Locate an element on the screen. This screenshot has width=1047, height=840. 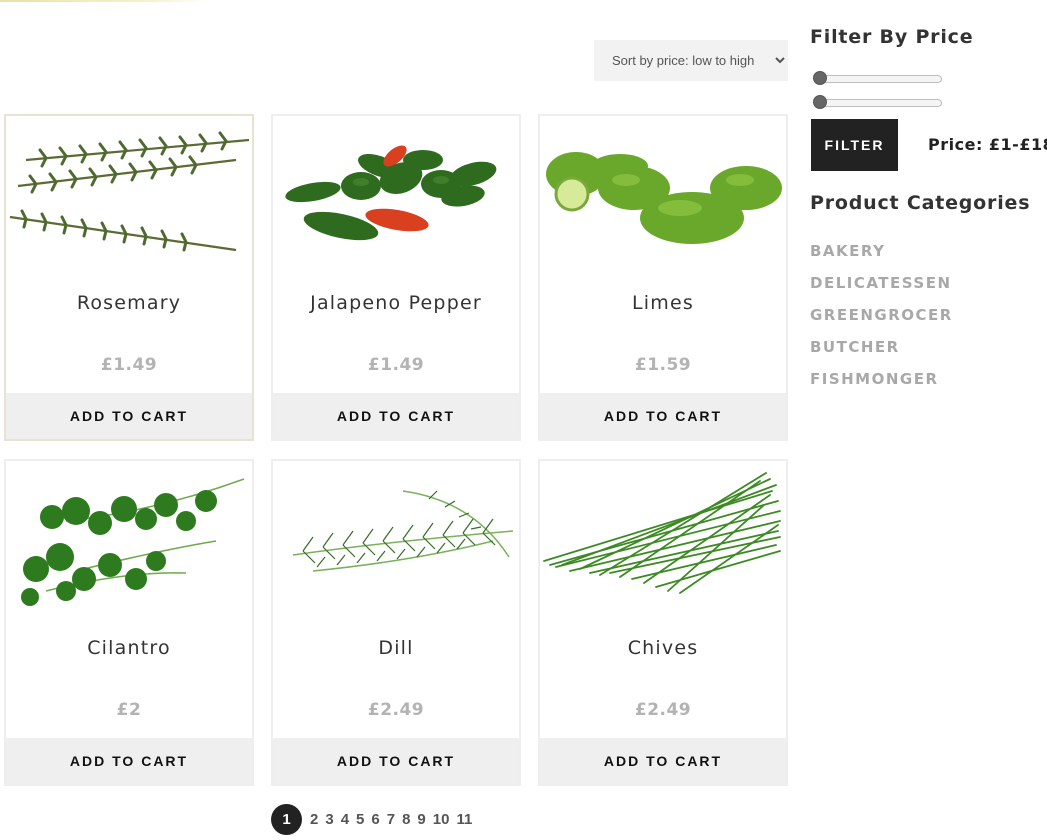
slider-min-handle is located at coordinates (820, 78).